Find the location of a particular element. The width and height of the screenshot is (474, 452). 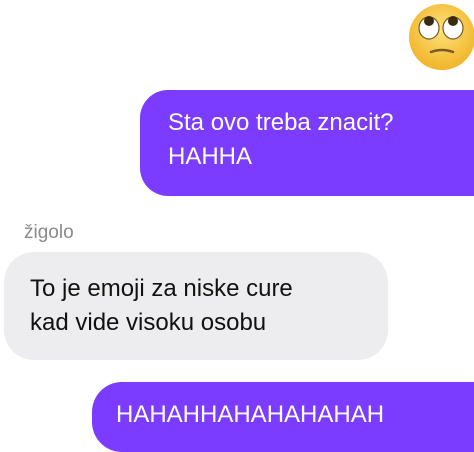

sender-name: žigolo is located at coordinates (49, 232).